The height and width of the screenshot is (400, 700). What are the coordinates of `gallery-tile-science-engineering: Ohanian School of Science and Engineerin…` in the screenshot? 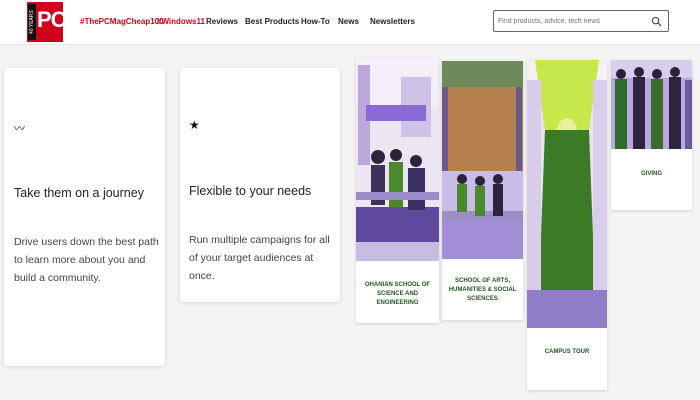 It's located at (397, 190).